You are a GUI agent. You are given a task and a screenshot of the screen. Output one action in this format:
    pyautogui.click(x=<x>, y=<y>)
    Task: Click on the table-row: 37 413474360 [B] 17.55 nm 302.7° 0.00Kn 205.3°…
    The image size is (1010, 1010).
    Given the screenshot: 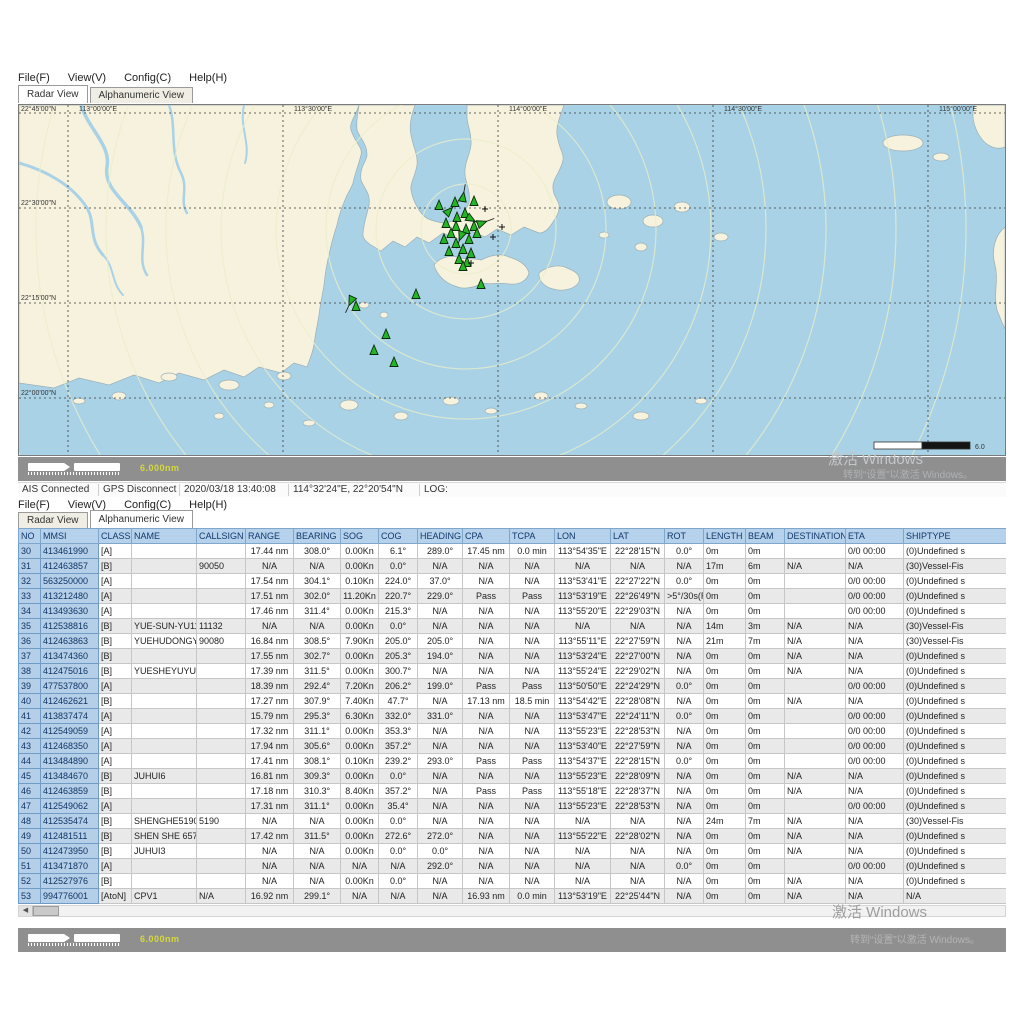 What is the action you would take?
    pyautogui.click(x=512, y=656)
    